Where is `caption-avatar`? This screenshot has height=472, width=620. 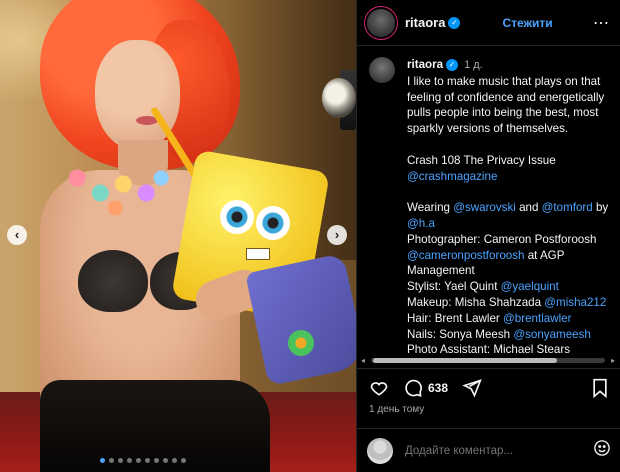
caption-avatar is located at coordinates (382, 70).